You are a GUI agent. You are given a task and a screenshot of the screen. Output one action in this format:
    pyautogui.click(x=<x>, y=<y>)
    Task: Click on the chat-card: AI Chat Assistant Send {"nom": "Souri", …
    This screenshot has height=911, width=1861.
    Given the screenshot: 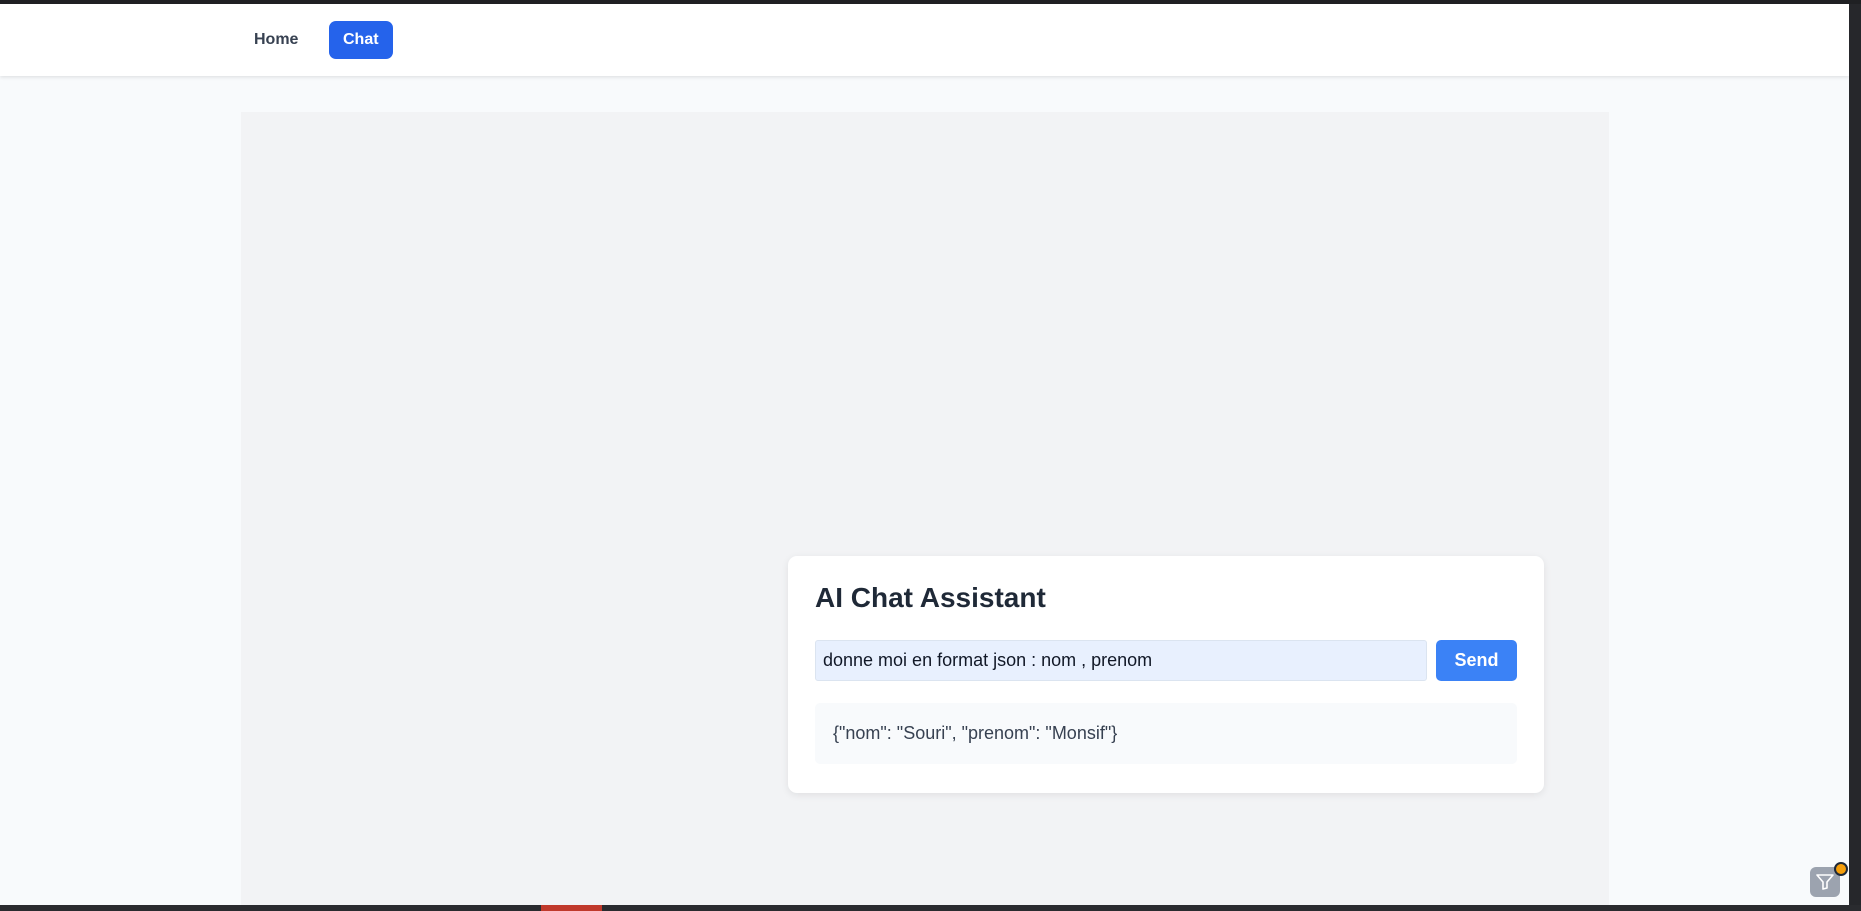 What is the action you would take?
    pyautogui.click(x=1166, y=674)
    